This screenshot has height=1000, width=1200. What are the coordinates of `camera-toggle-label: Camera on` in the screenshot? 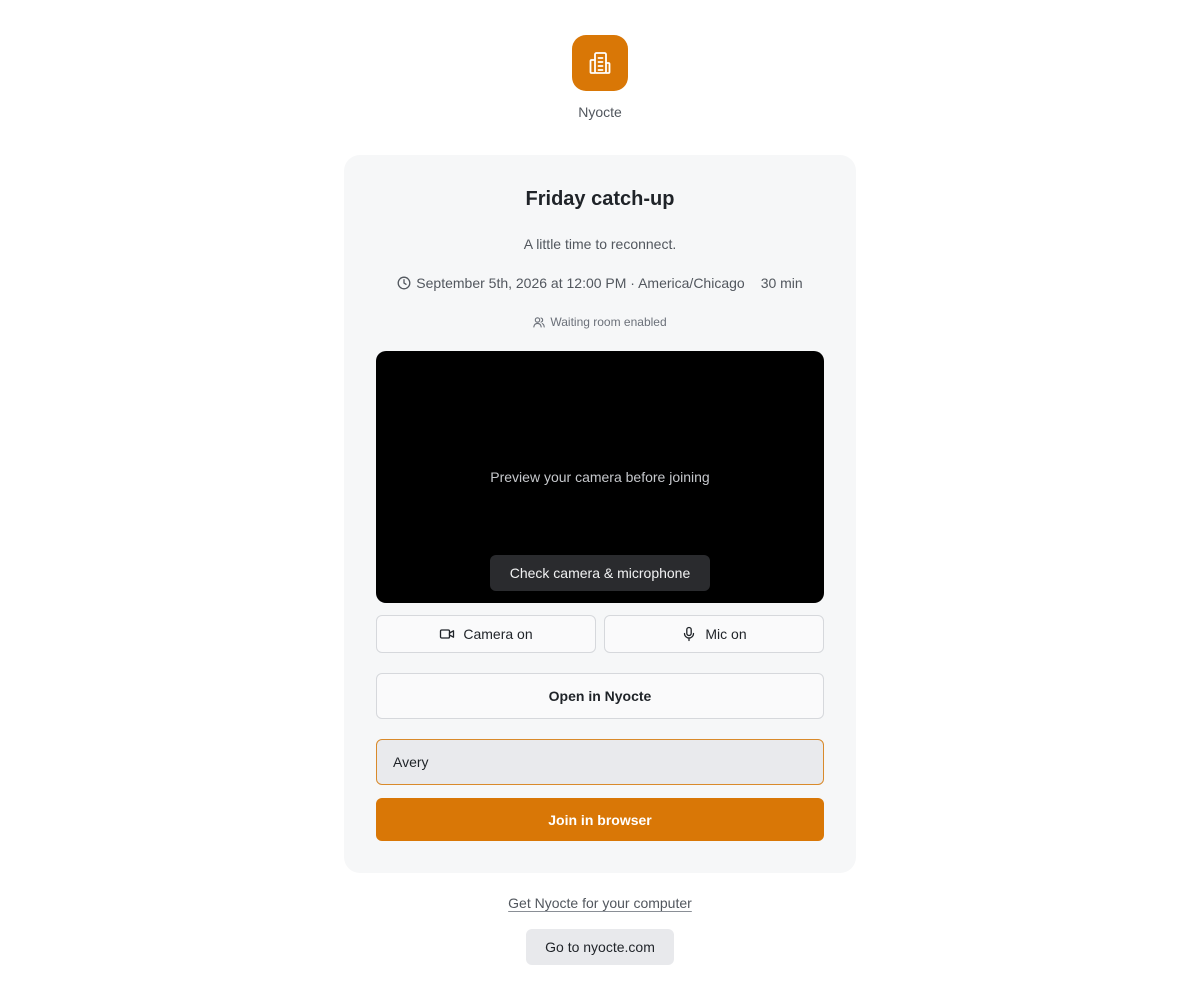 It's located at (498, 634).